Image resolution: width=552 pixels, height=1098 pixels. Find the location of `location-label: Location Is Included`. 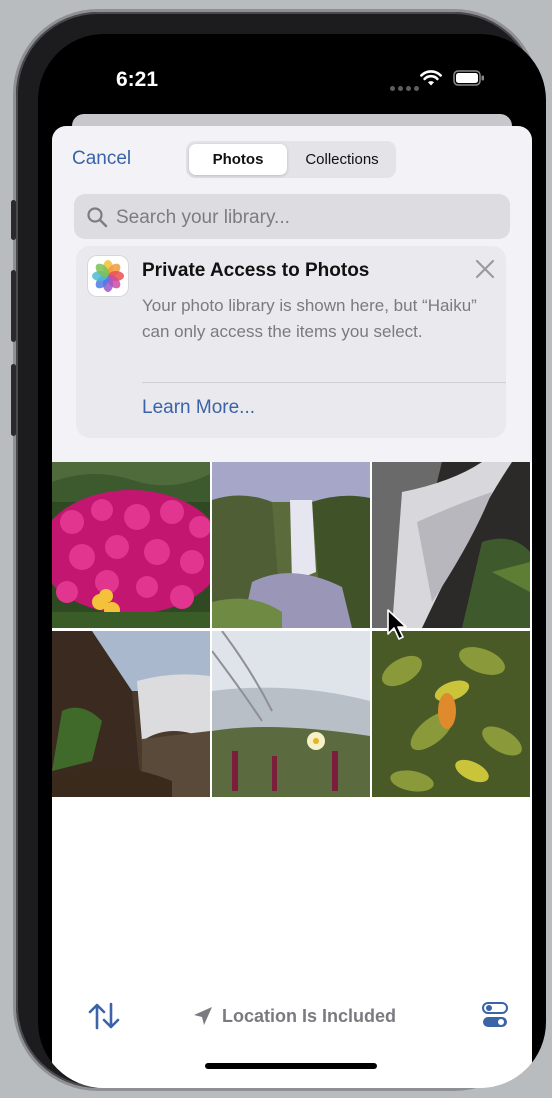

location-label: Location Is Included is located at coordinates (309, 1015).